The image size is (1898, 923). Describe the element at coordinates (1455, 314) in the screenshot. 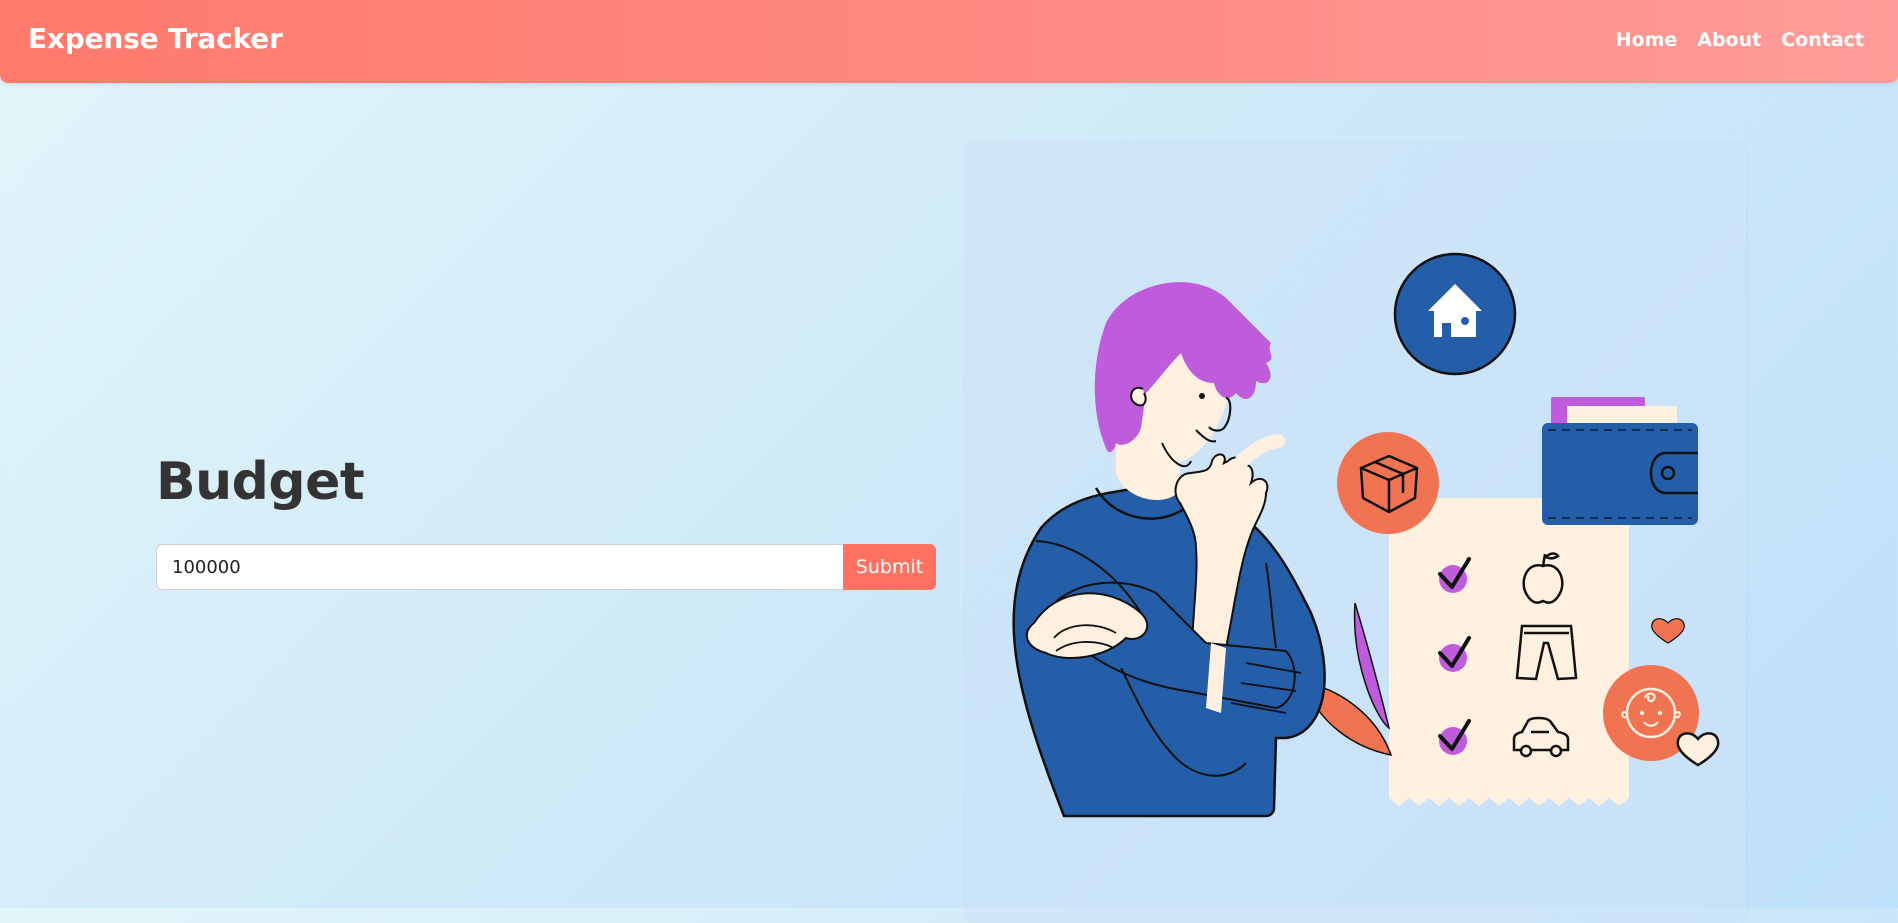

I see `house-icon` at that location.